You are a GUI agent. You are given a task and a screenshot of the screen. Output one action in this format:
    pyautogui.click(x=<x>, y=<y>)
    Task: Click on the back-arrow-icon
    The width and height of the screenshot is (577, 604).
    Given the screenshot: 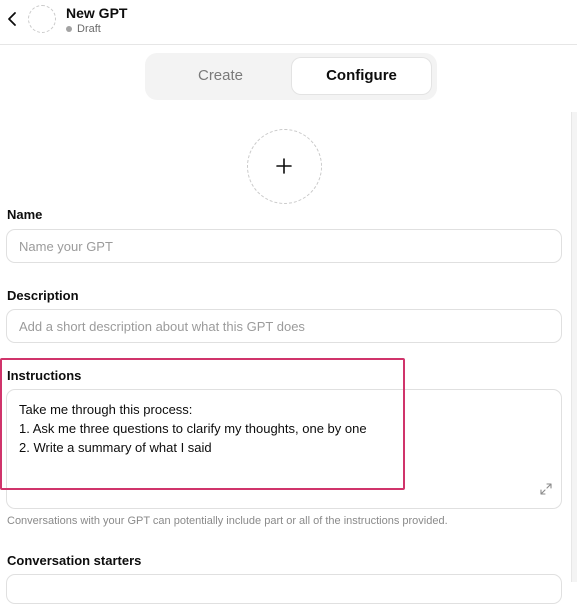 What is the action you would take?
    pyautogui.click(x=13, y=19)
    